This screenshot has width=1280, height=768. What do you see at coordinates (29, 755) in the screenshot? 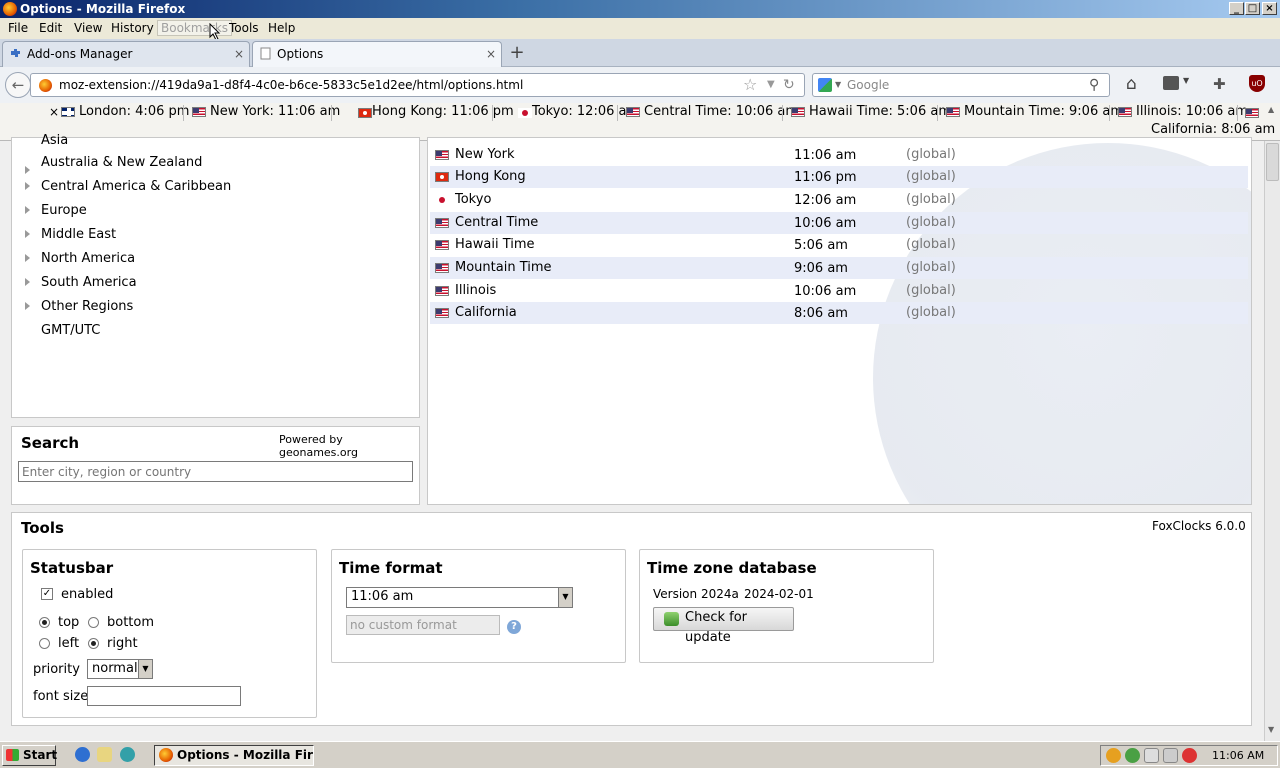
I see `start-button: Start` at bounding box center [29, 755].